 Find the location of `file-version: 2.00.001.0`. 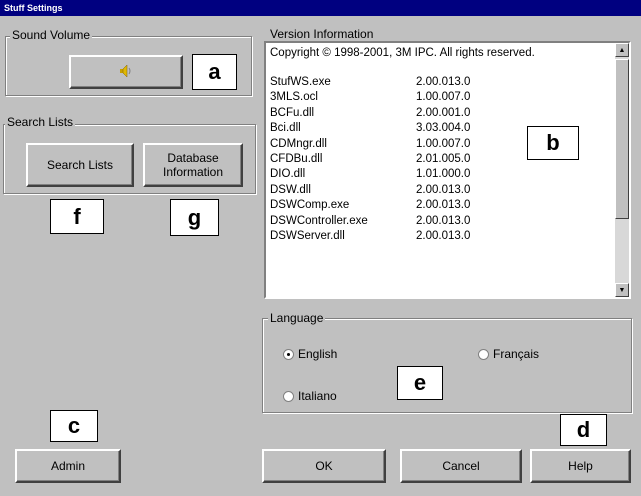

file-version: 2.00.001.0 is located at coordinates (443, 112).